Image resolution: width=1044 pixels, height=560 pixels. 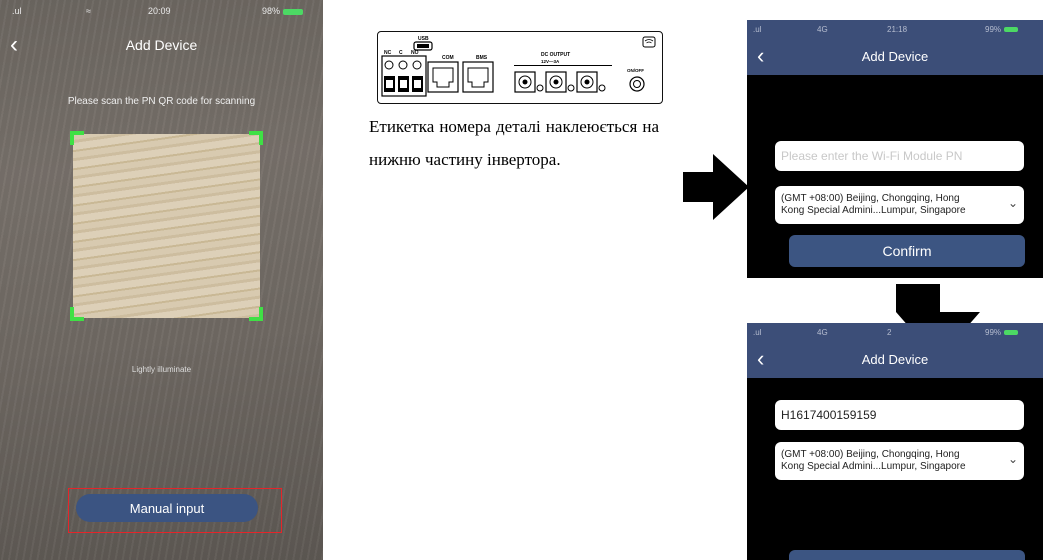 What do you see at coordinates (895, 350) in the screenshot?
I see `nav-header: .ul 4G 2 99% ‹ Add Device` at bounding box center [895, 350].